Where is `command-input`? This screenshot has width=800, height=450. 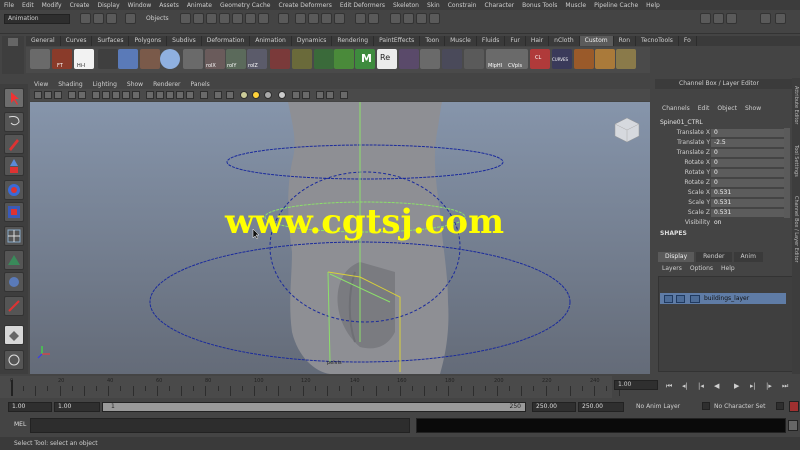 command-input is located at coordinates (220, 425).